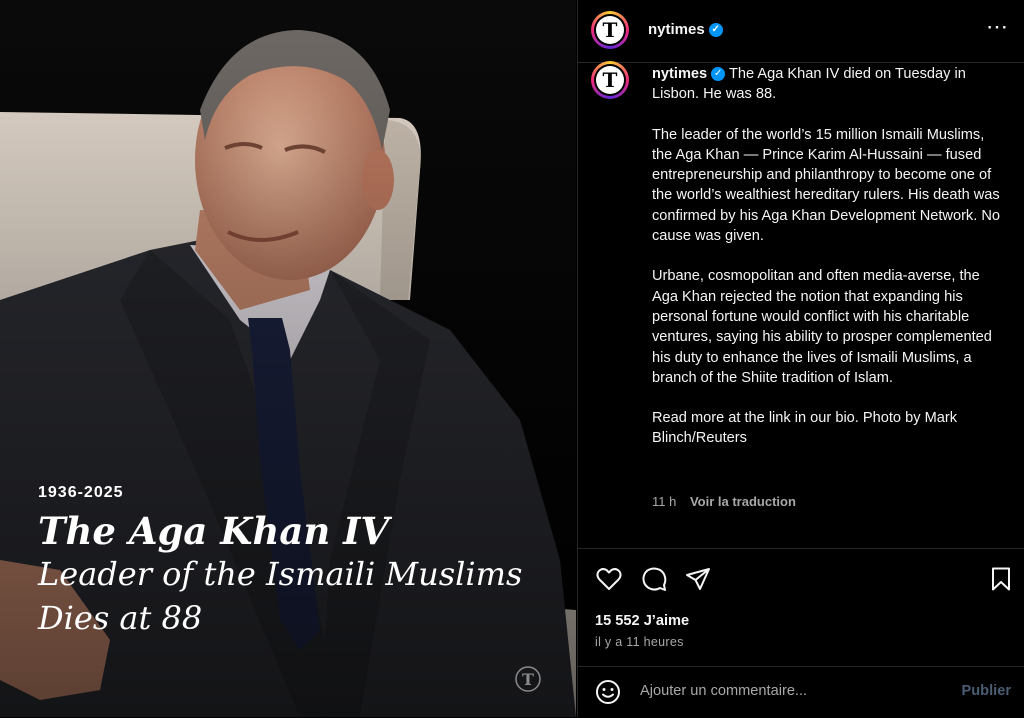  What do you see at coordinates (743, 501) in the screenshot?
I see `translate-link: Voir la traduction` at bounding box center [743, 501].